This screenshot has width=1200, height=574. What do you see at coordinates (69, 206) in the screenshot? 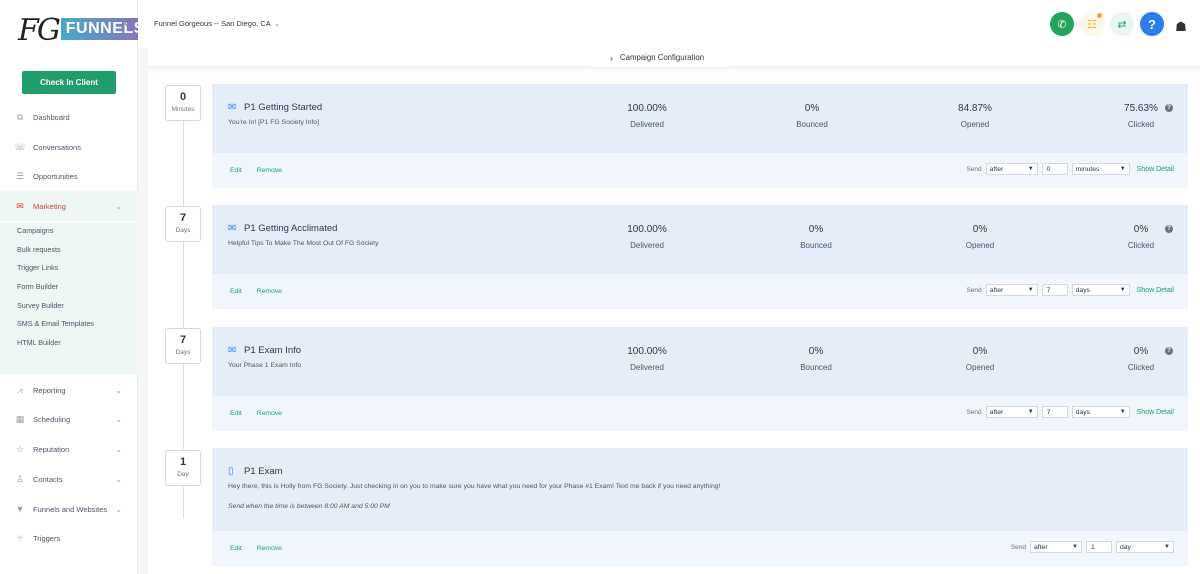
I see `sidebar-item-marketing: ✉ Marketing ⌄` at bounding box center [69, 206].